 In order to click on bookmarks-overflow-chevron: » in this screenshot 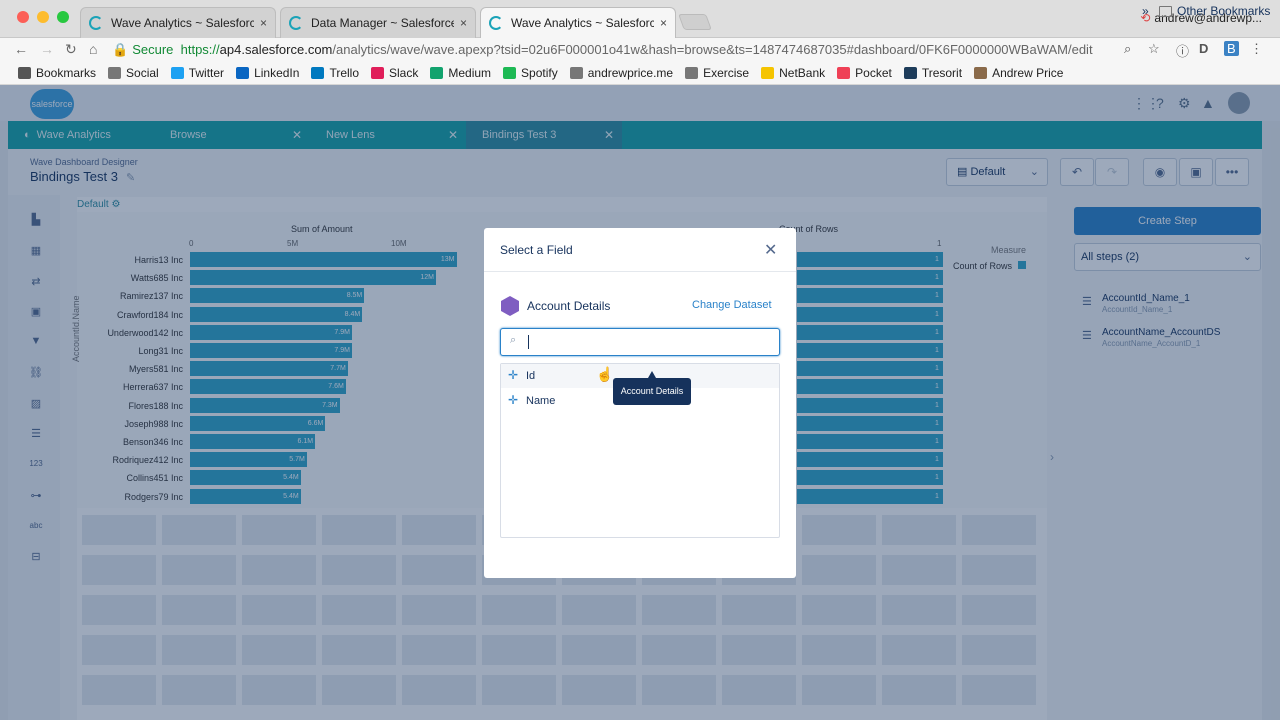, I will do `click(1145, 11)`.